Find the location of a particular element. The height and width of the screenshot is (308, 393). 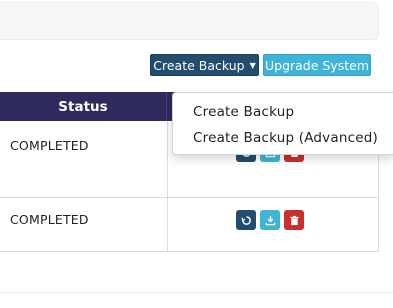

restore-button is located at coordinates (246, 220).